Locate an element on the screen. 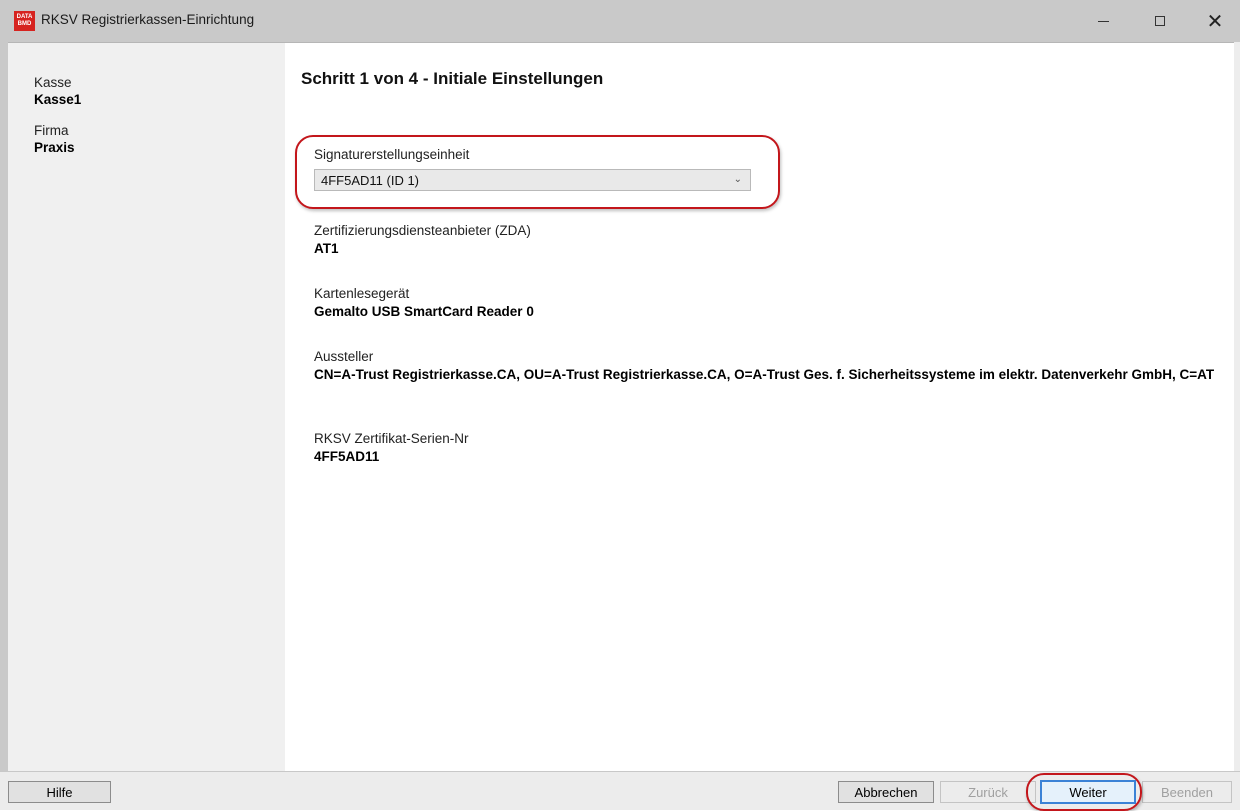  back-button: Zurück is located at coordinates (988, 792).